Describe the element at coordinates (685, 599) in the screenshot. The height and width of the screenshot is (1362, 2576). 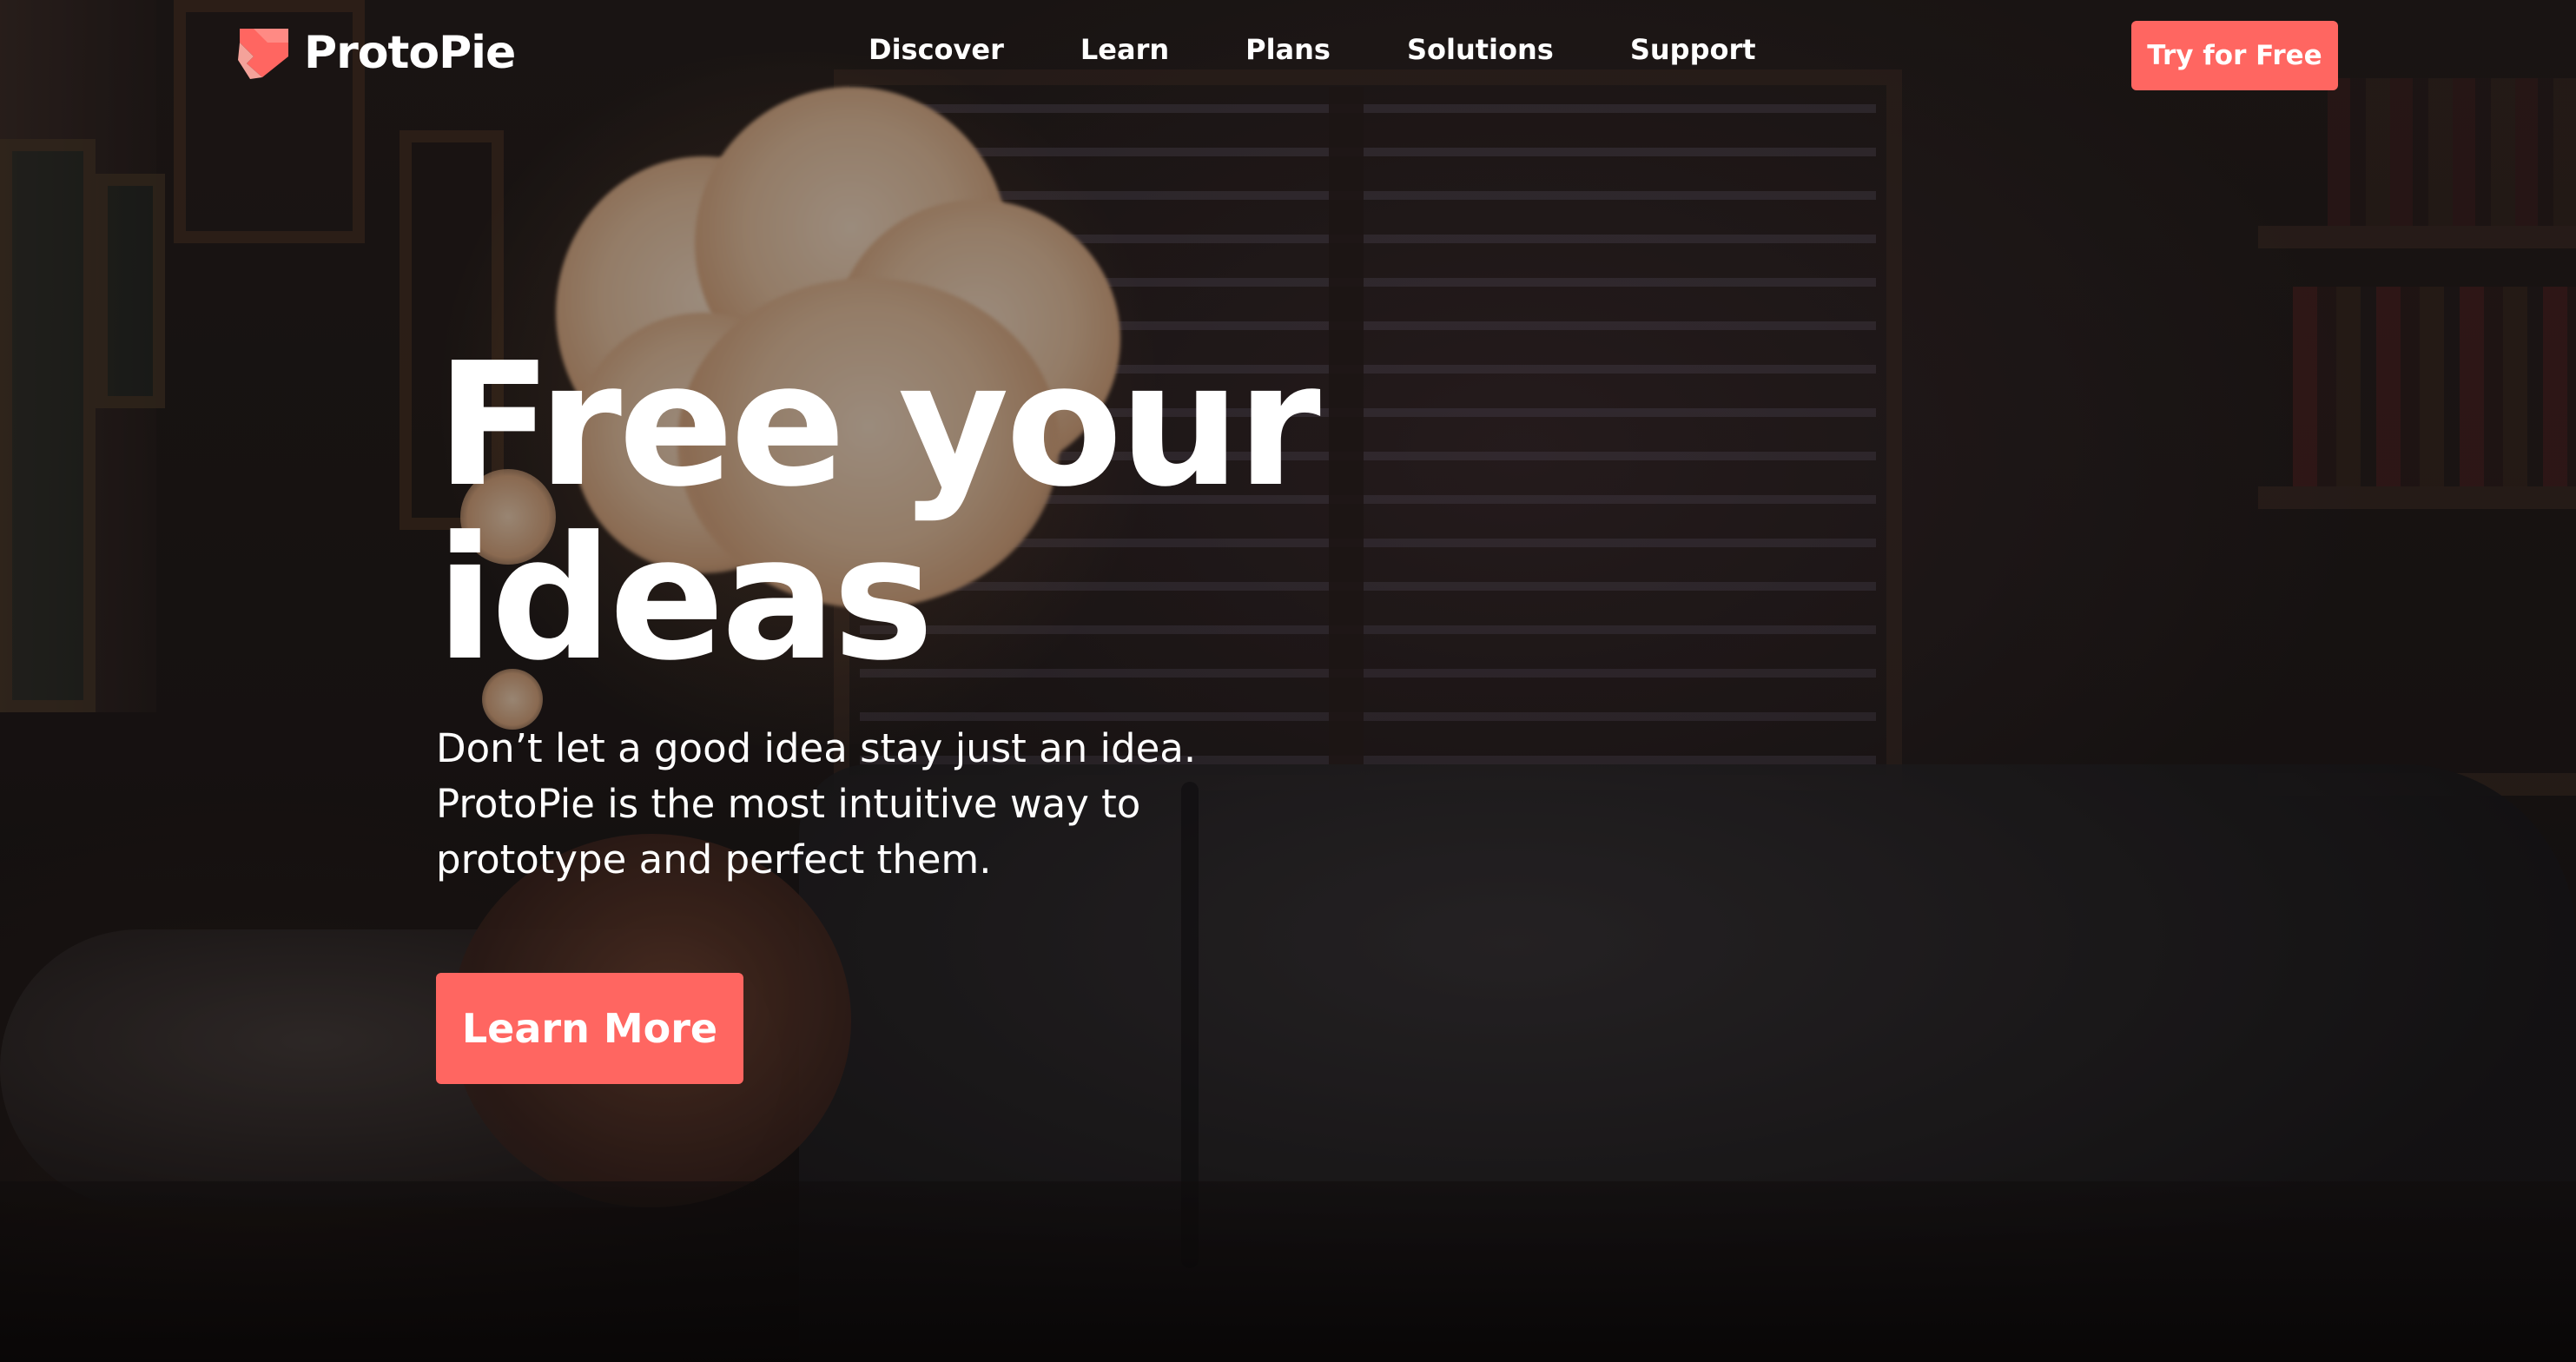
I see `hero-title-line-2: ideas` at that location.